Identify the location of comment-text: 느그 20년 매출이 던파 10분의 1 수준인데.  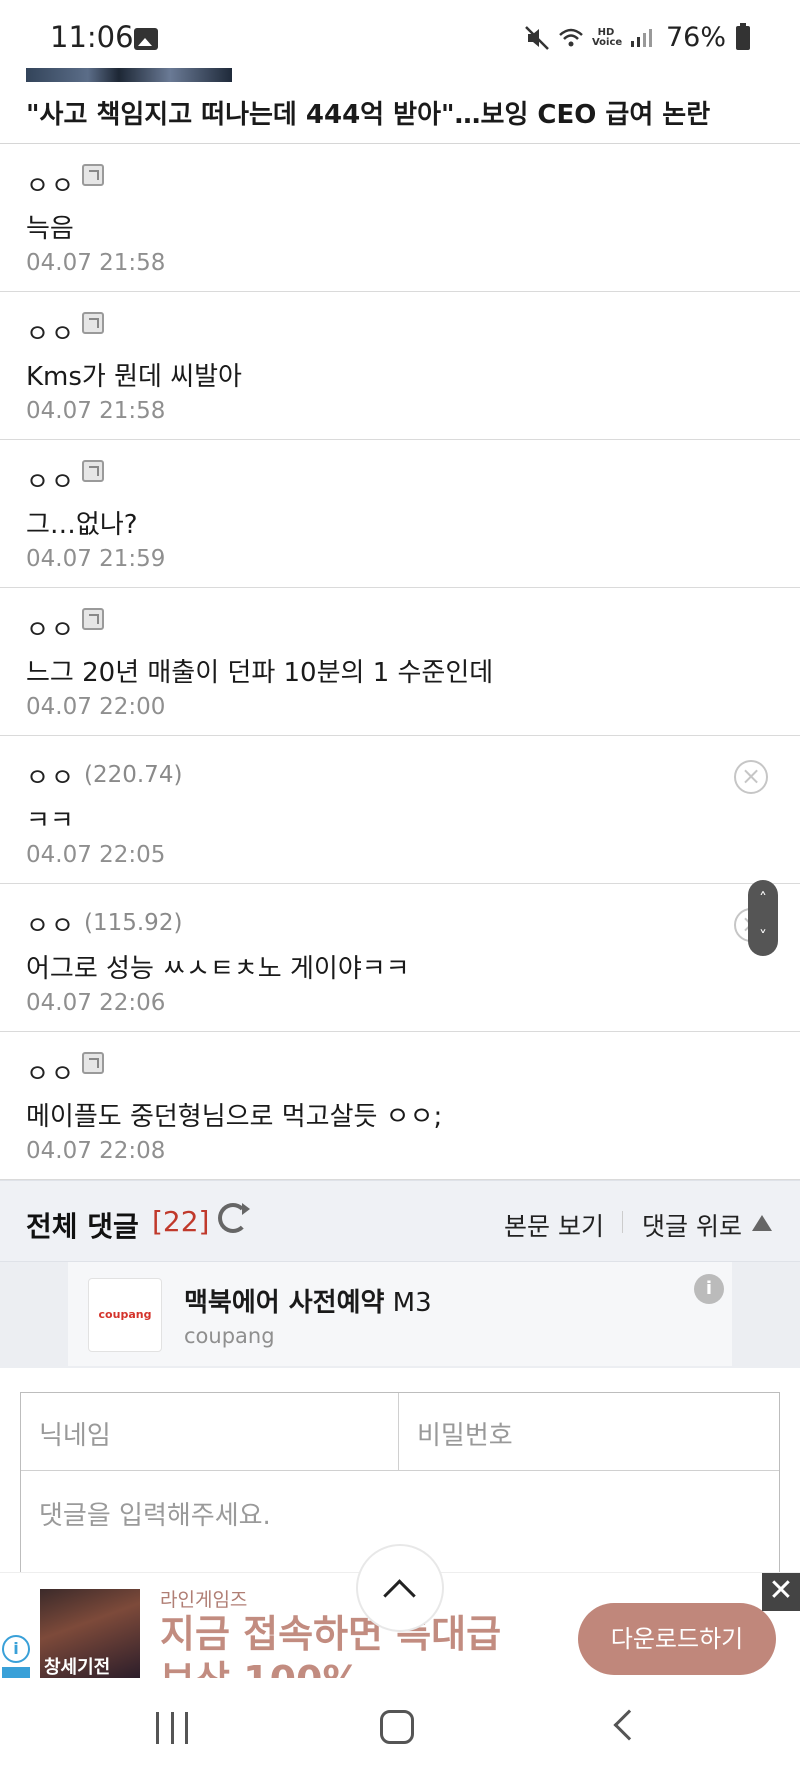
(260, 673).